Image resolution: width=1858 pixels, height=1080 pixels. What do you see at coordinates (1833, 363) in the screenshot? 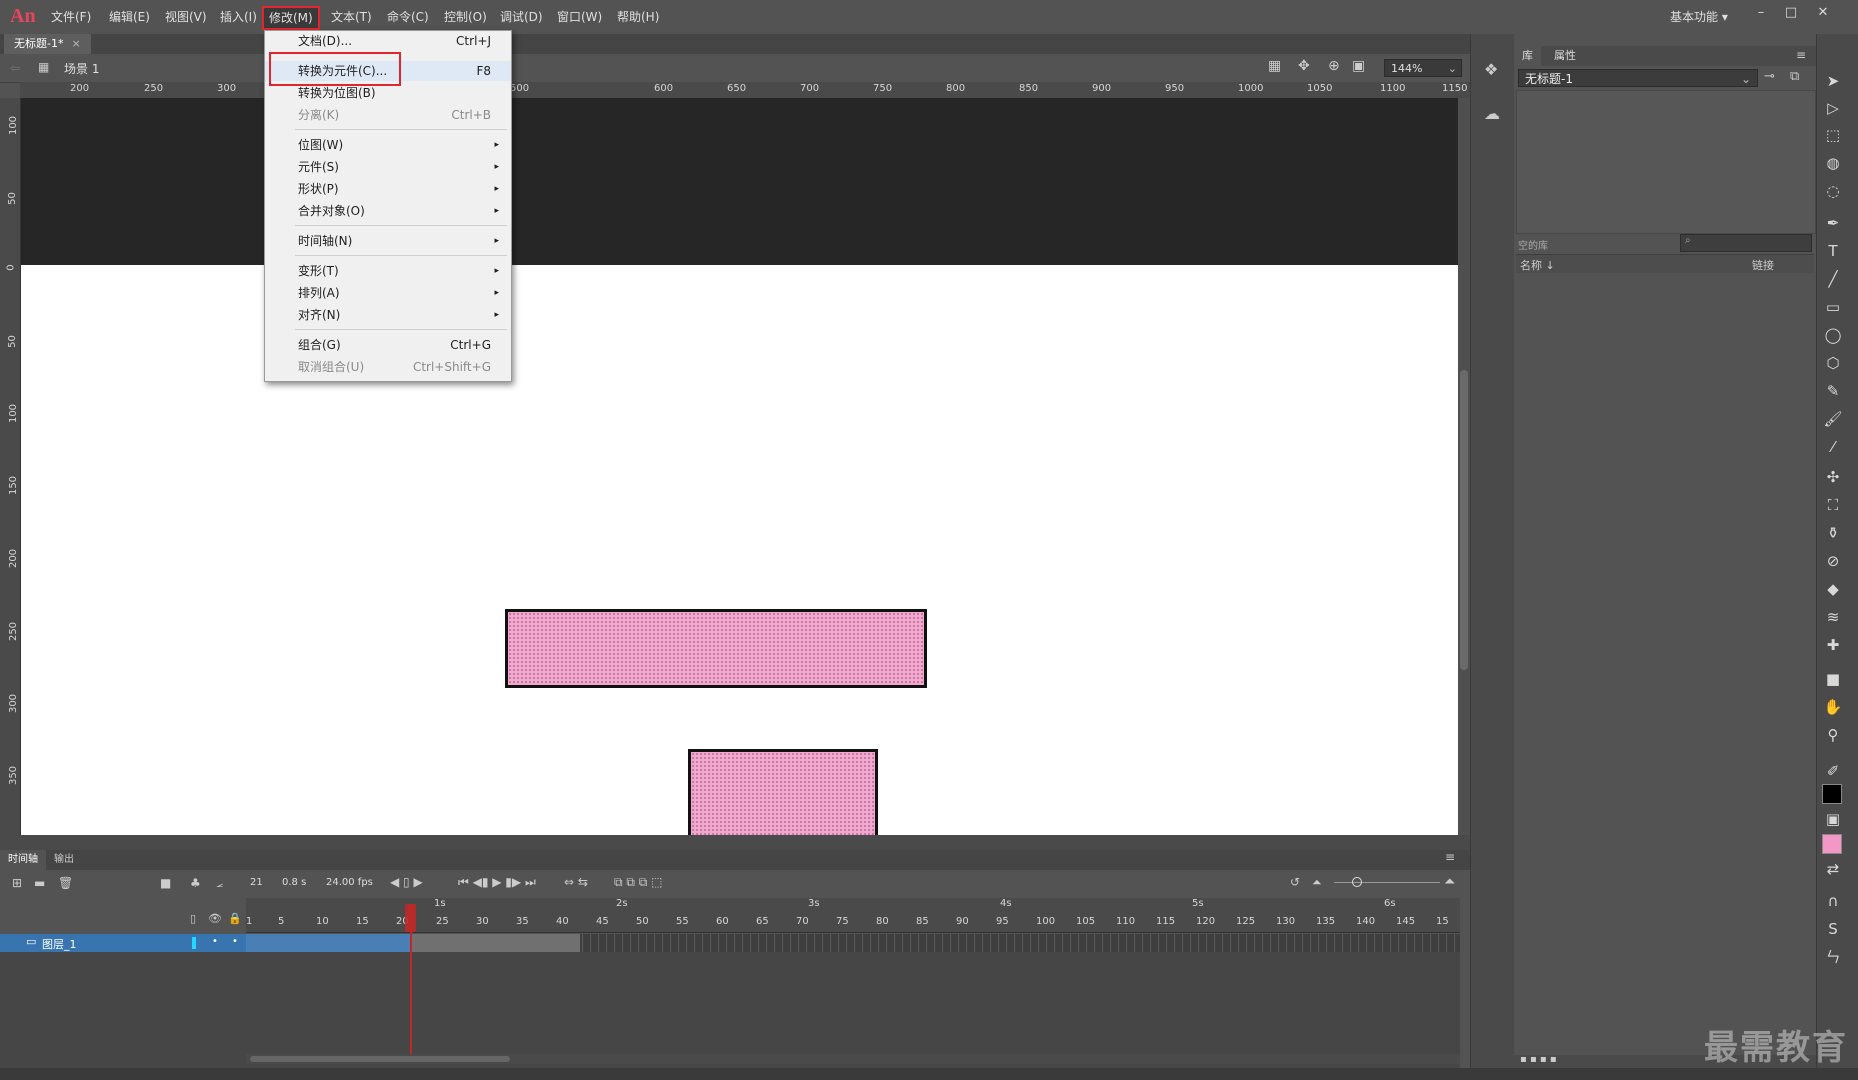
I see `polystar-tool-icon: ⬡` at bounding box center [1833, 363].